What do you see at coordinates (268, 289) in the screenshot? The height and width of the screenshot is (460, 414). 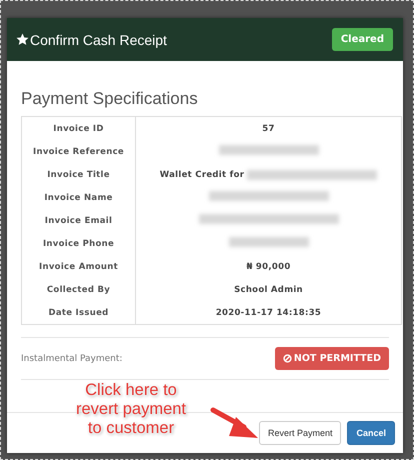 I see `row-value: School Admin` at bounding box center [268, 289].